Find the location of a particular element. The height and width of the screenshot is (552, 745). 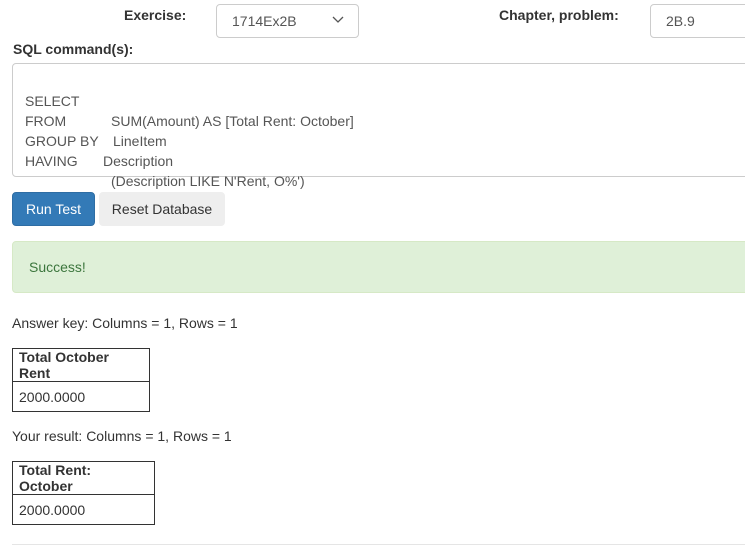

table-header-row: Total October Rent is located at coordinates (81, 365).